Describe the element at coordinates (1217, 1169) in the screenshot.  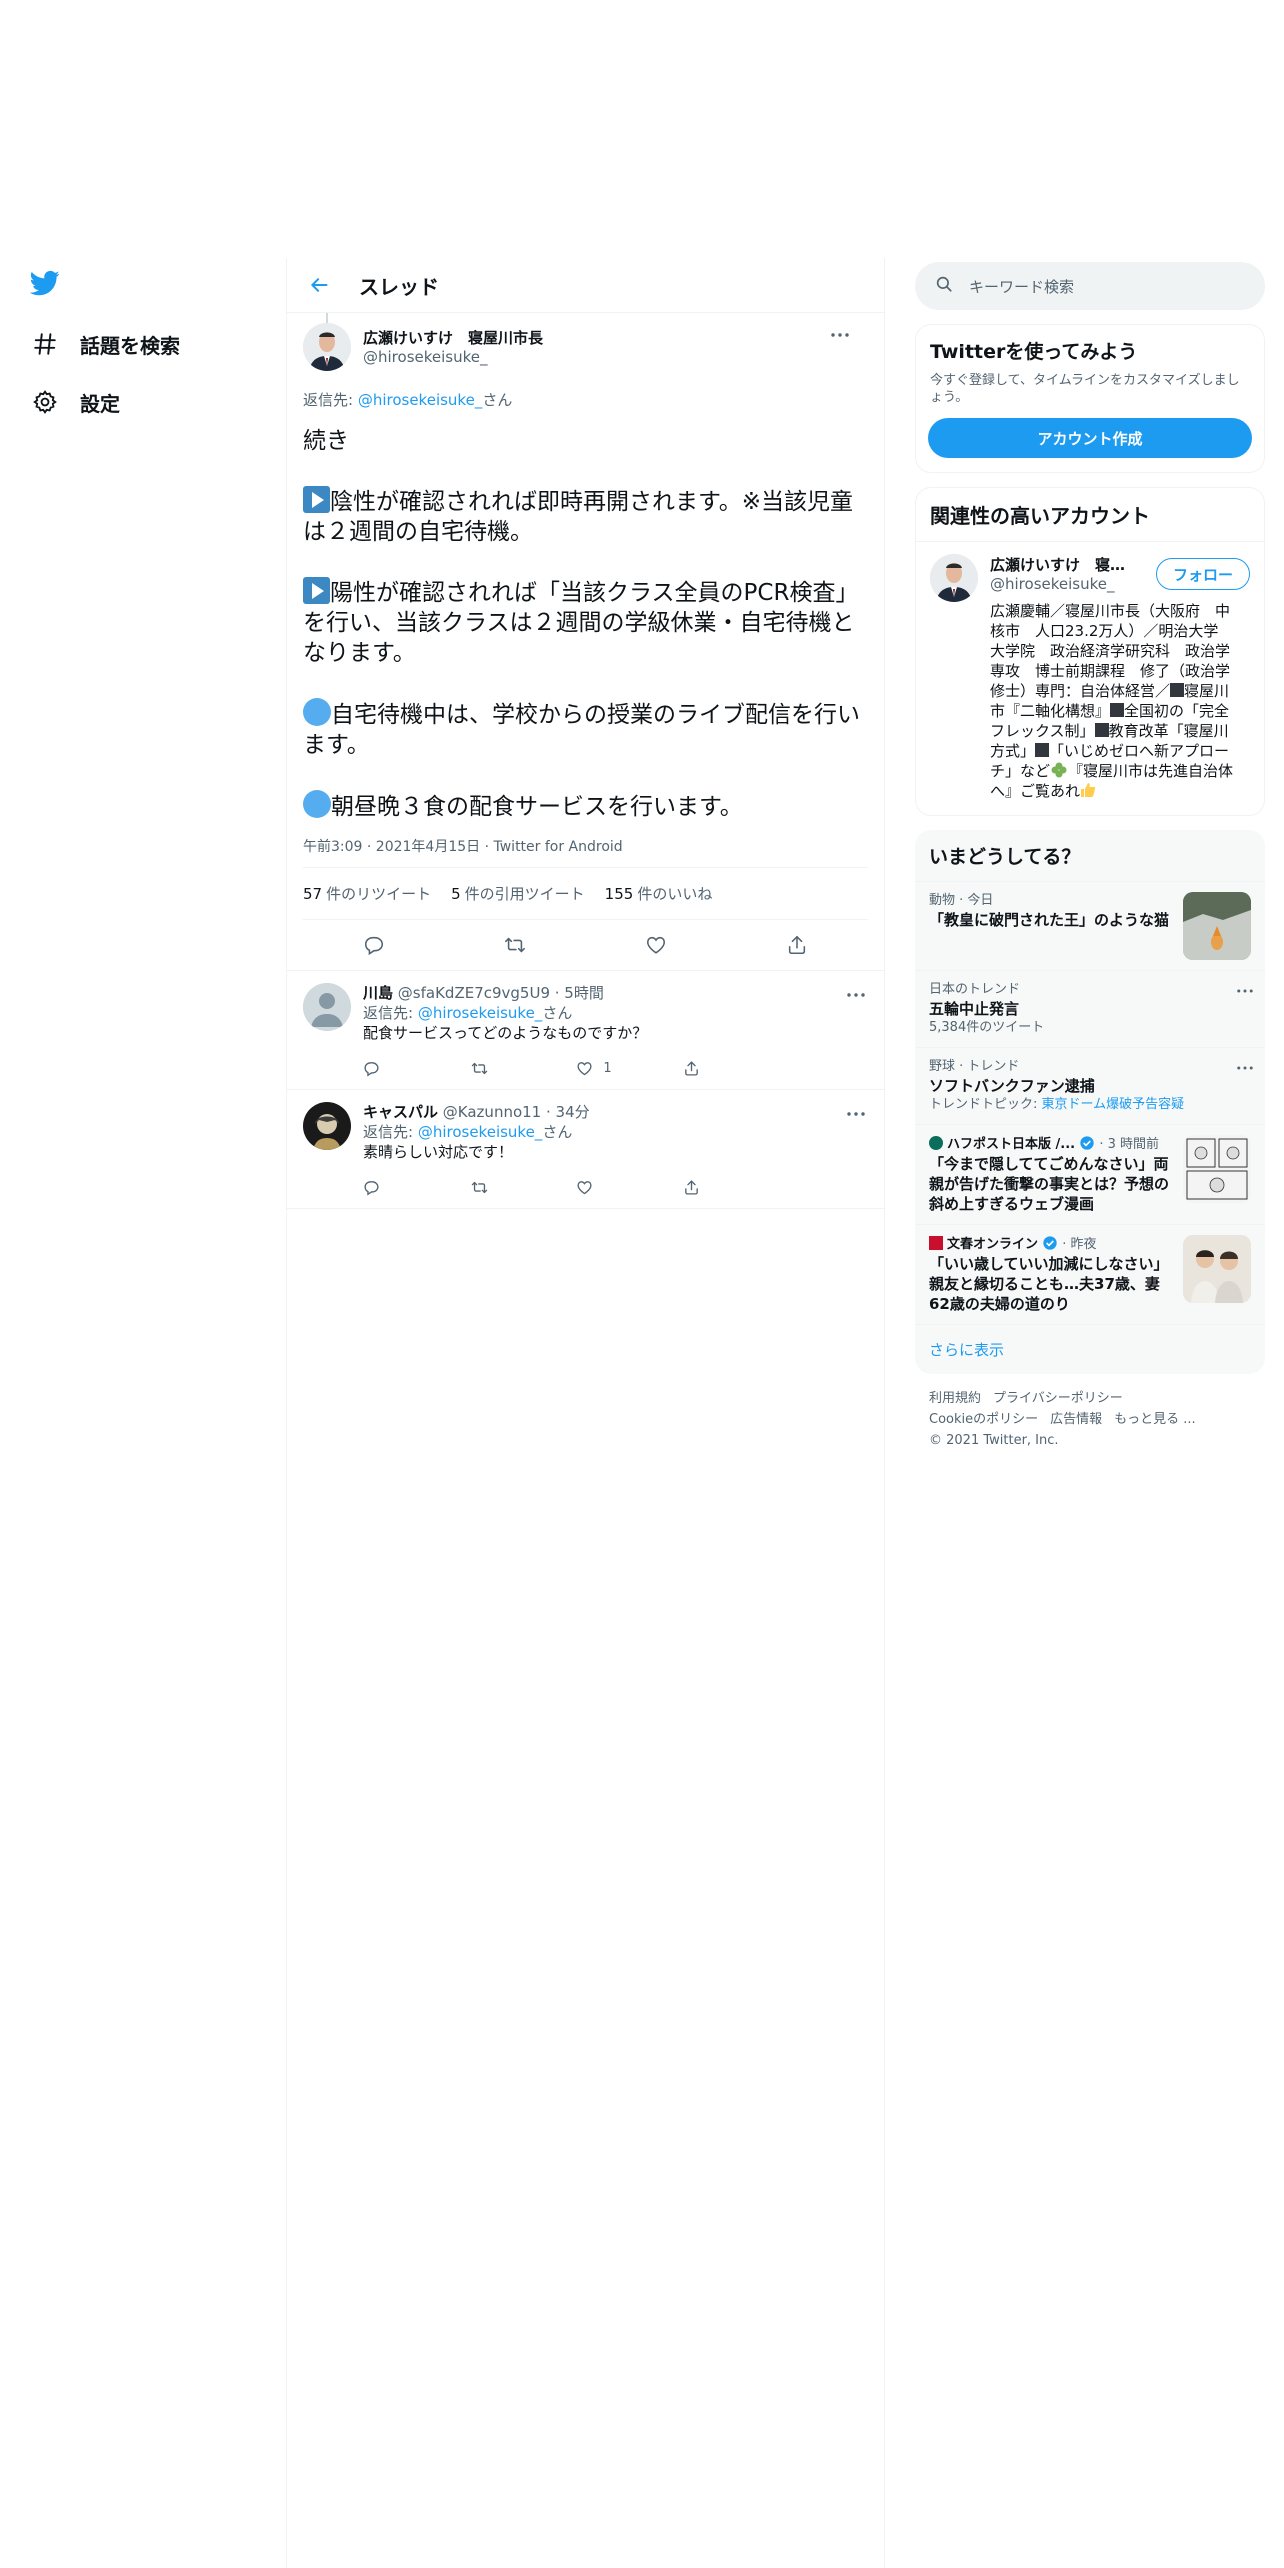
I see `news-thumbnail` at that location.